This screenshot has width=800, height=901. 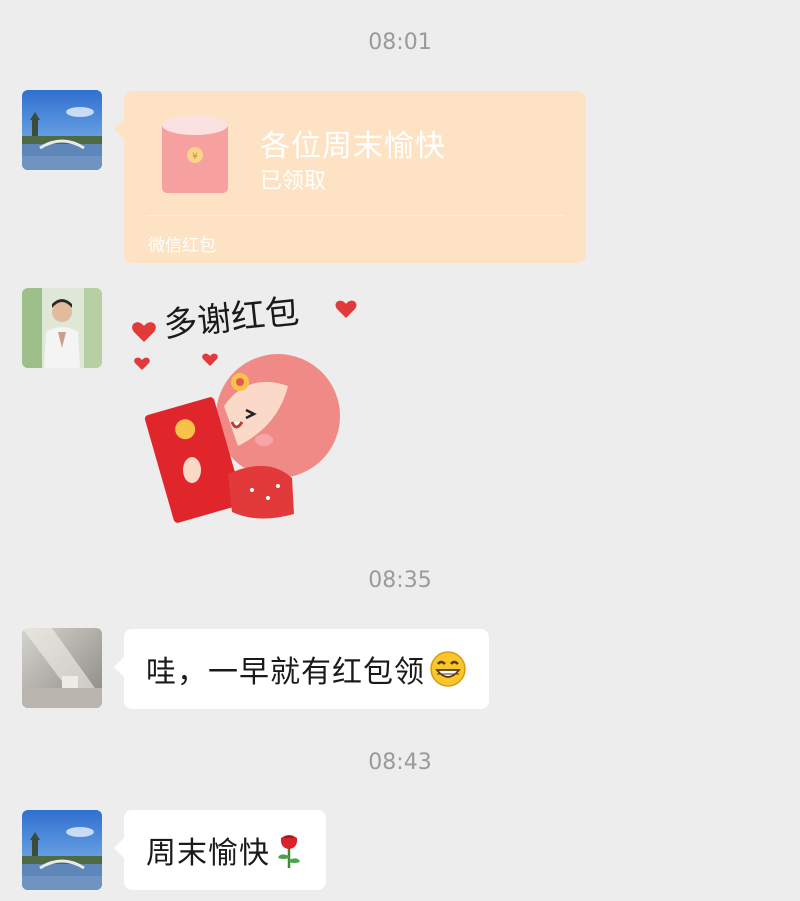 I want to click on divider, so click(x=355, y=215).